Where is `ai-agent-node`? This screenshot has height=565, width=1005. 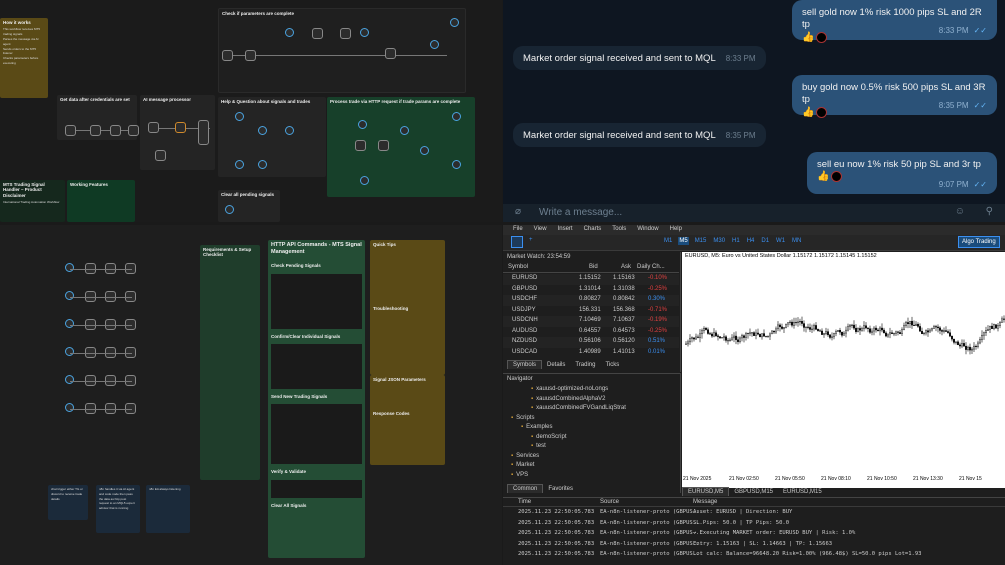
ai-agent-node is located at coordinates (180, 127).